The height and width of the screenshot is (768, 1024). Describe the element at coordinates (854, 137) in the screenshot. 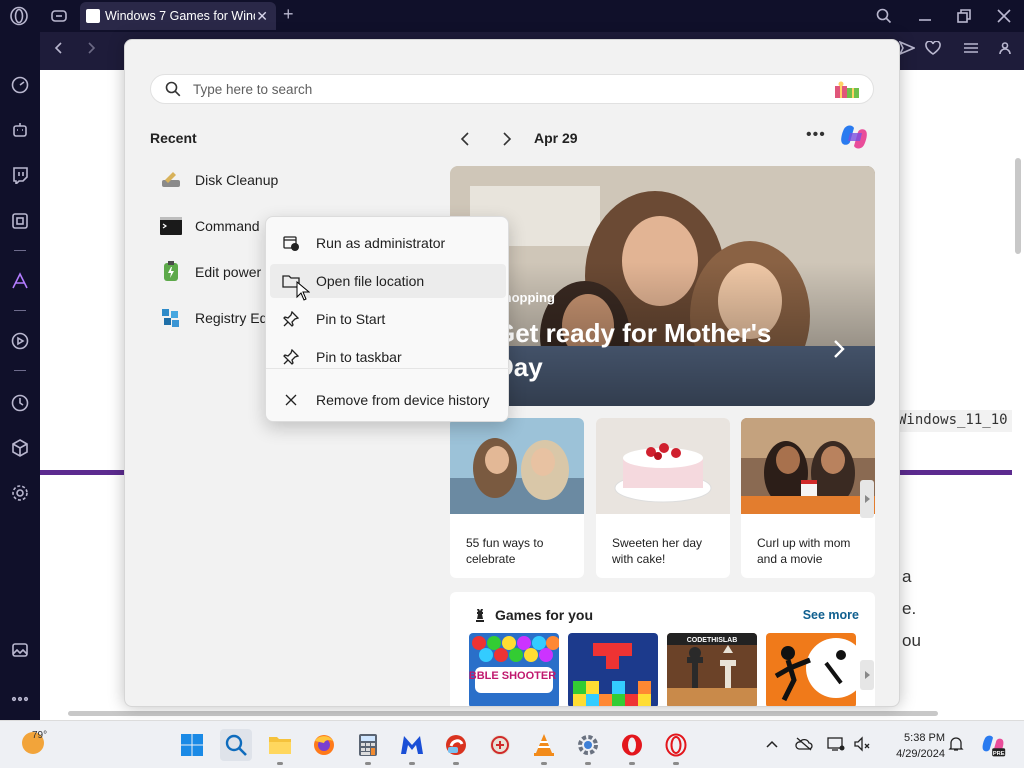

I see `copilot-icon` at that location.